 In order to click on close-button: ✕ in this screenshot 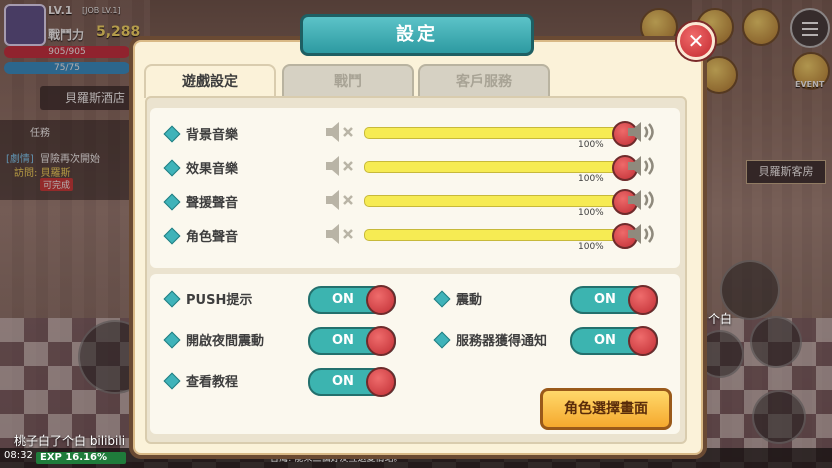, I will do `click(696, 41)`.